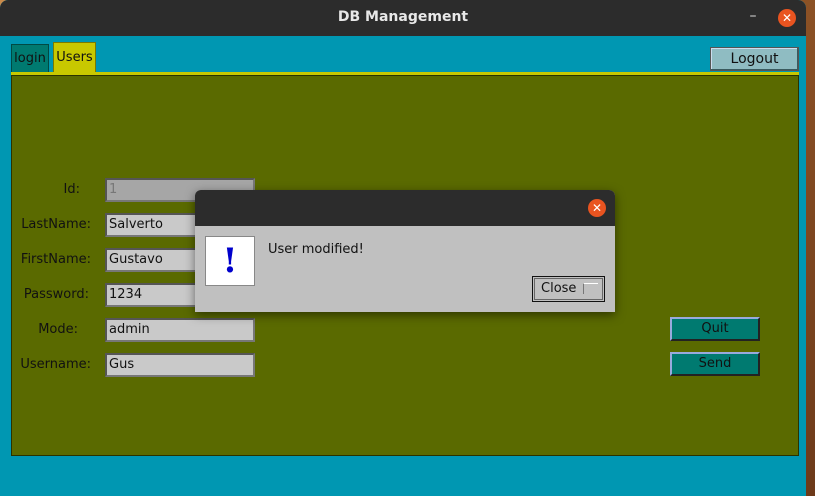 This screenshot has height=496, width=815. I want to click on username-field: Gus, so click(180, 365).